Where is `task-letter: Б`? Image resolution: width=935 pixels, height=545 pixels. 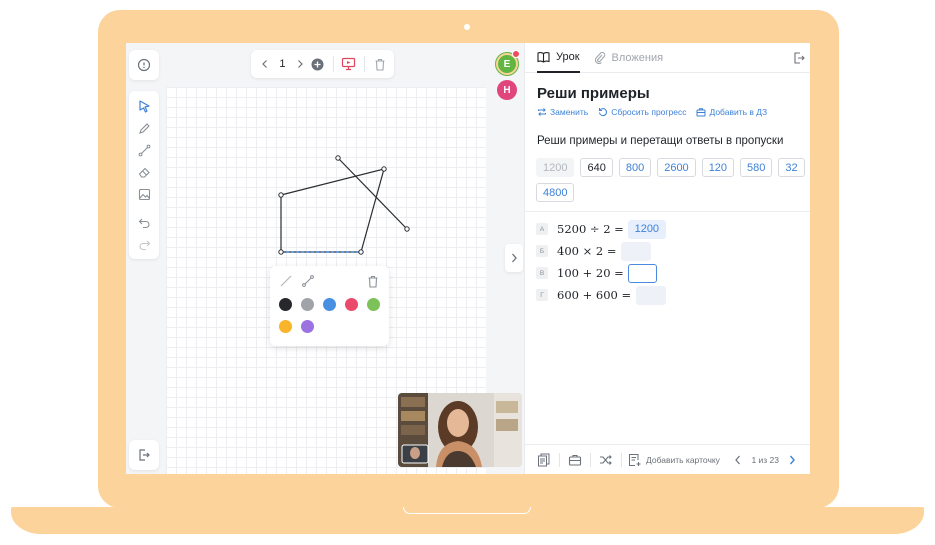
task-letter: Б is located at coordinates (542, 251).